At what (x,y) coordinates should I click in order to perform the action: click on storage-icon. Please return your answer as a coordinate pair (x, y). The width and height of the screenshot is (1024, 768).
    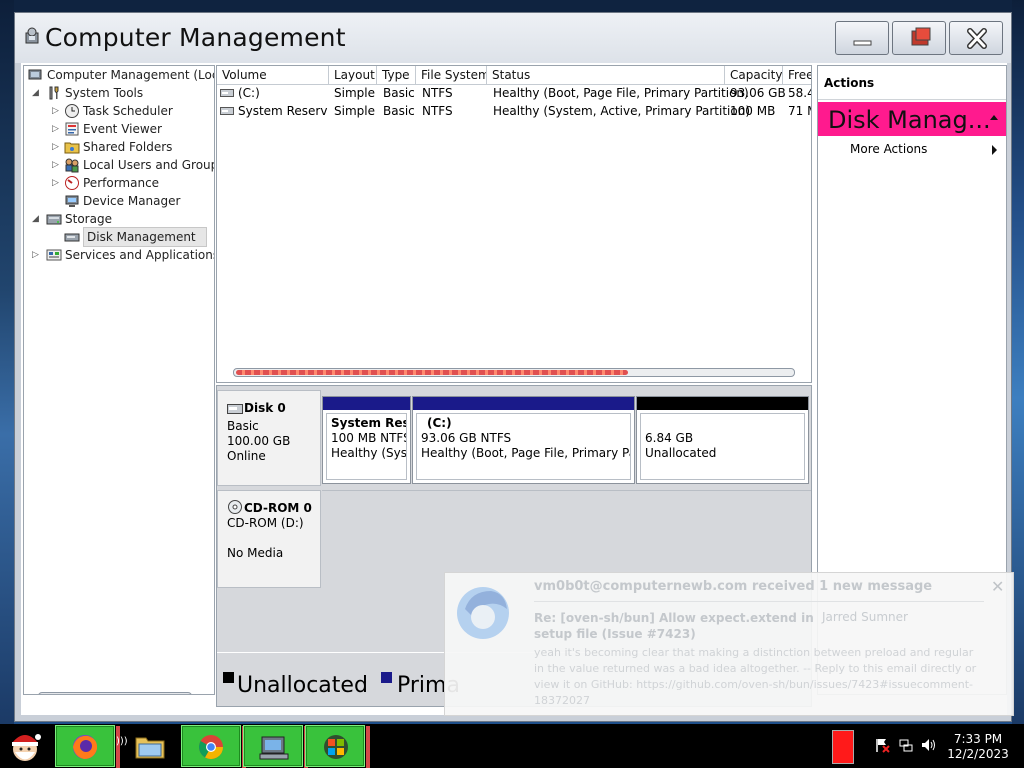
    Looking at the image, I should click on (54, 219).